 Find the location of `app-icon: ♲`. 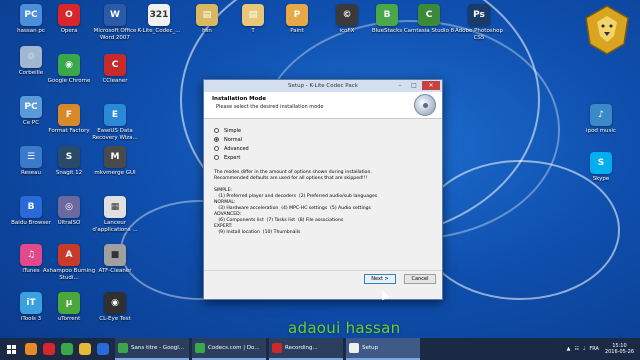

app-icon: ♲ is located at coordinates (31, 57).